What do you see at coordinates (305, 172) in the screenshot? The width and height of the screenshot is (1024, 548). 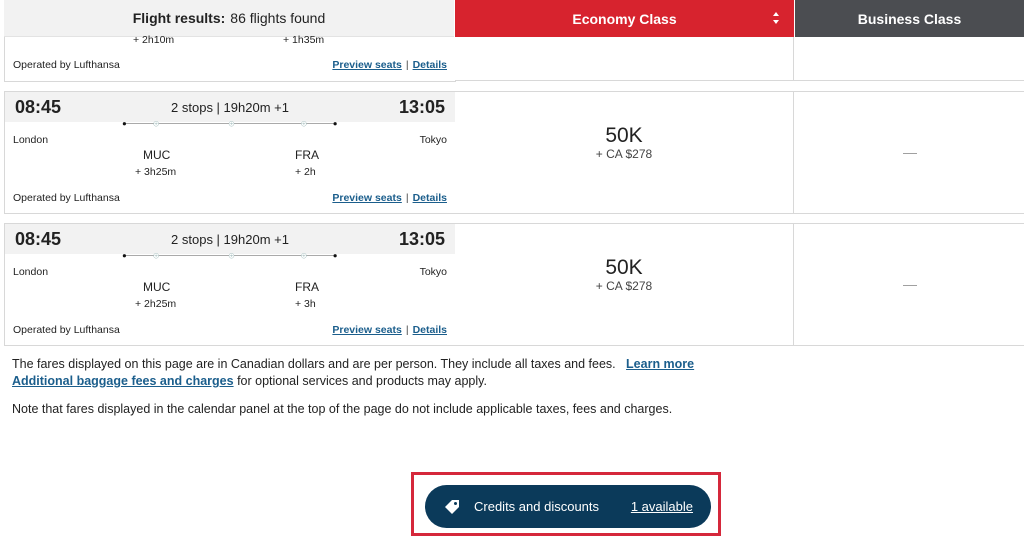 I see `stop-duration: + 2h` at bounding box center [305, 172].